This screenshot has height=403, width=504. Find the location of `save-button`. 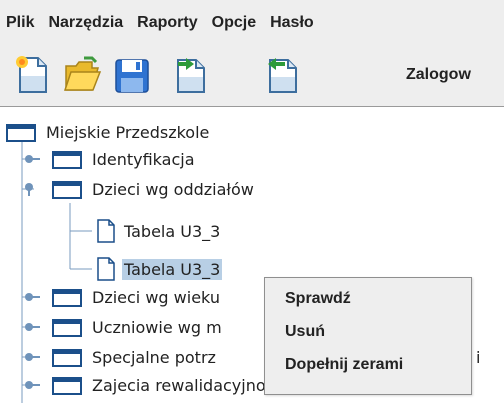

save-button is located at coordinates (132, 75).